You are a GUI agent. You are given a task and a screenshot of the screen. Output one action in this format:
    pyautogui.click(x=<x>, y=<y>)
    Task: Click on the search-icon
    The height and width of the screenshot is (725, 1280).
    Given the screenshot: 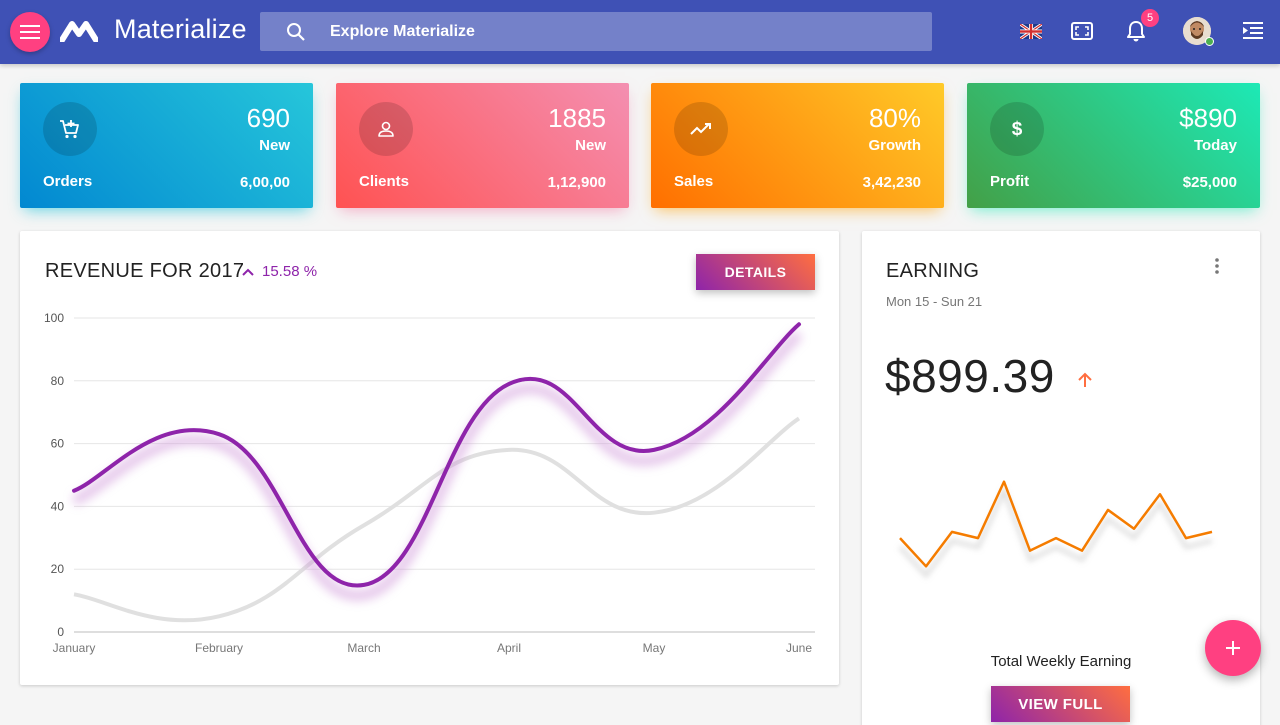 What is the action you would take?
    pyautogui.click(x=296, y=32)
    